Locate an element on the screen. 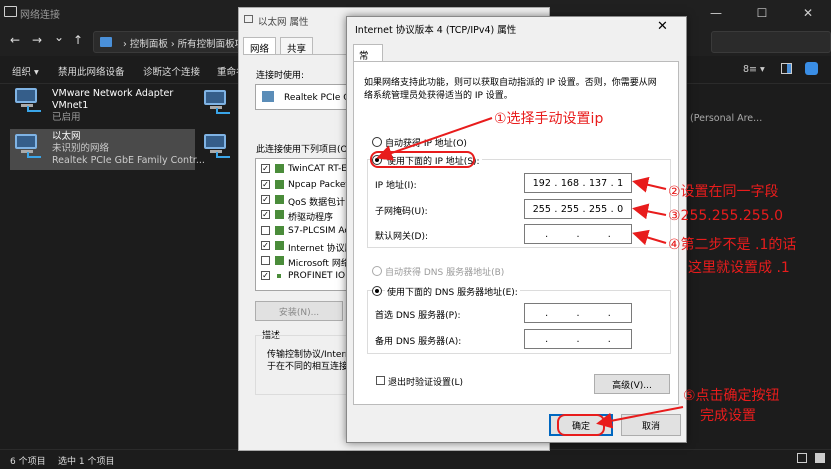 This screenshot has height=469, width=831. annotation-step5-line2: 完成设置 is located at coordinates (728, 416).